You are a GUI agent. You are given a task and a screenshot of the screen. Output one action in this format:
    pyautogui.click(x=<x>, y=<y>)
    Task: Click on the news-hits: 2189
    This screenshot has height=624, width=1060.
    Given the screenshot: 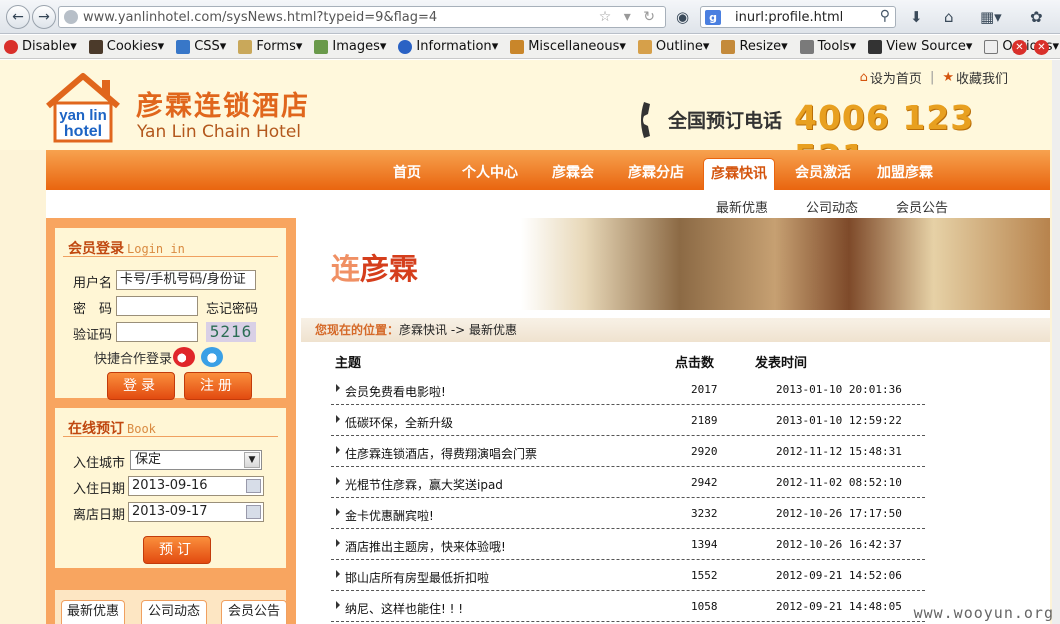 What is the action you would take?
    pyautogui.click(x=704, y=420)
    